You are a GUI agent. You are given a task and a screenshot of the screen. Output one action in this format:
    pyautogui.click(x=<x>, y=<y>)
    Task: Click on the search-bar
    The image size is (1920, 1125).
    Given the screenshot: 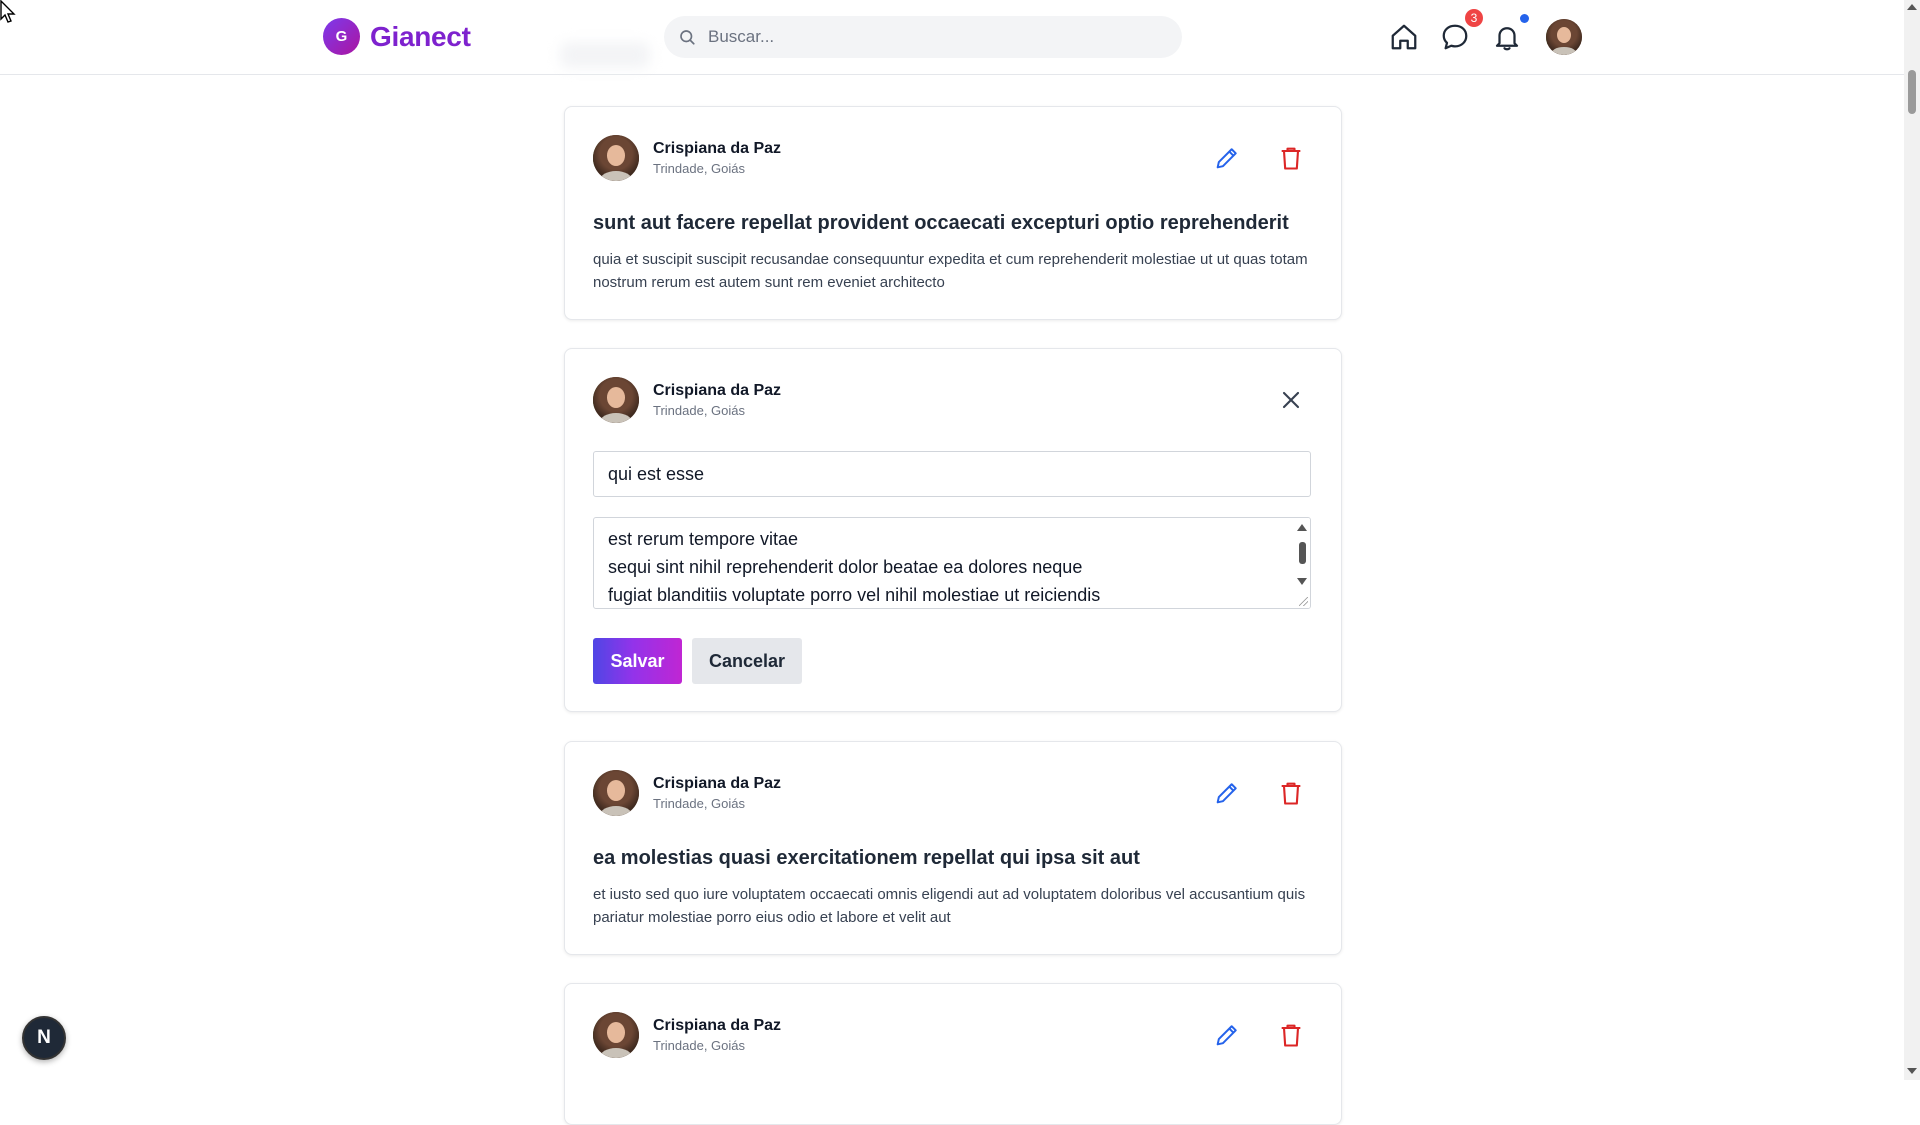 What is the action you would take?
    pyautogui.click(x=923, y=37)
    